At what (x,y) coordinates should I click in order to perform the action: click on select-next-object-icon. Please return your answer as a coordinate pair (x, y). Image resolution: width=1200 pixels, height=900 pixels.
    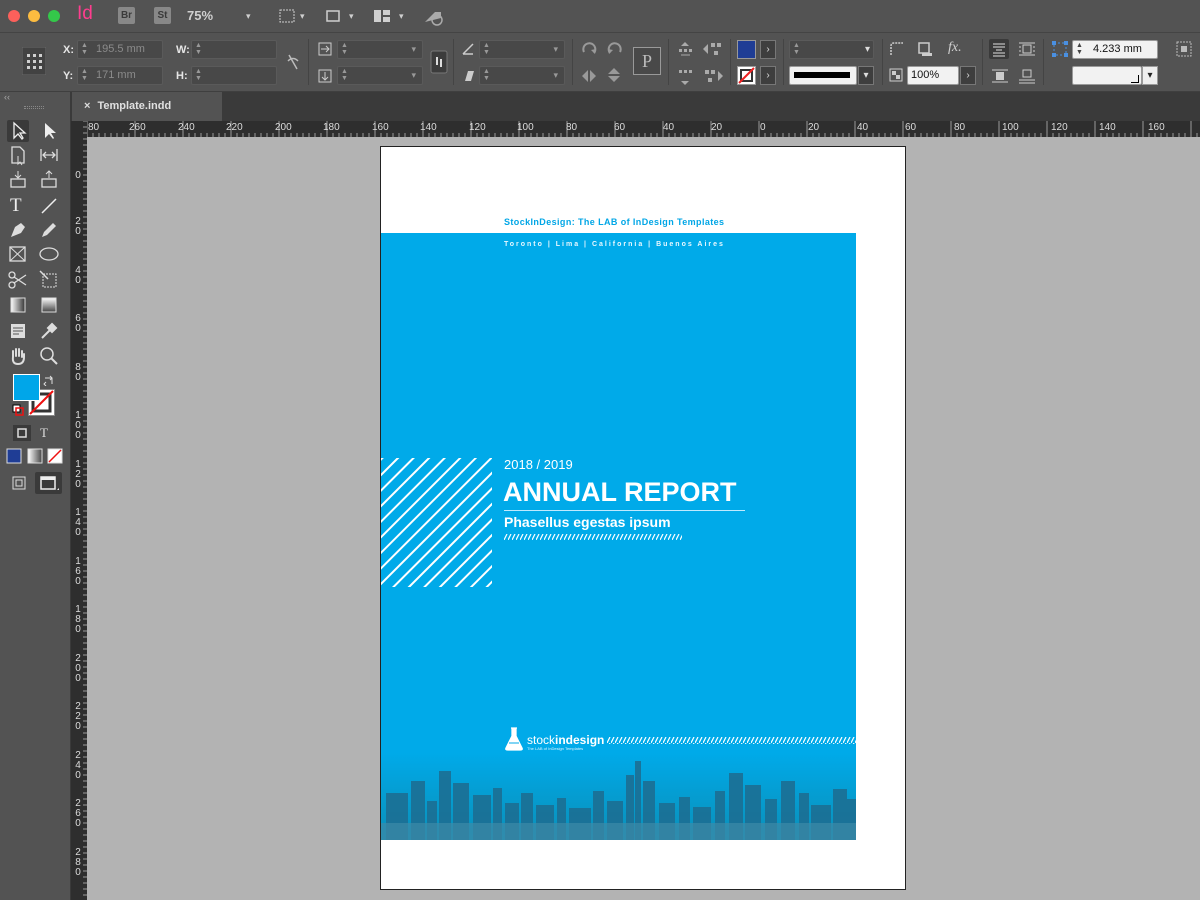
    Looking at the image, I should click on (713, 76).